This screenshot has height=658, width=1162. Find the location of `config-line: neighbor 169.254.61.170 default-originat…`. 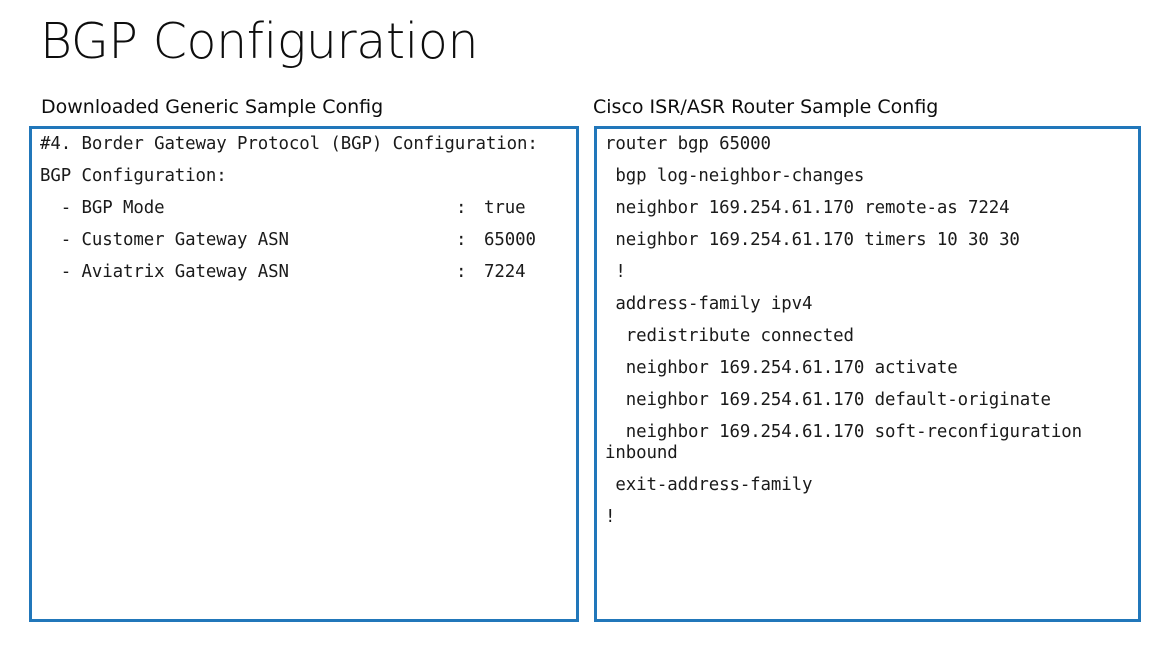

config-line: neighbor 169.254.61.170 default-originat… is located at coordinates (828, 400).